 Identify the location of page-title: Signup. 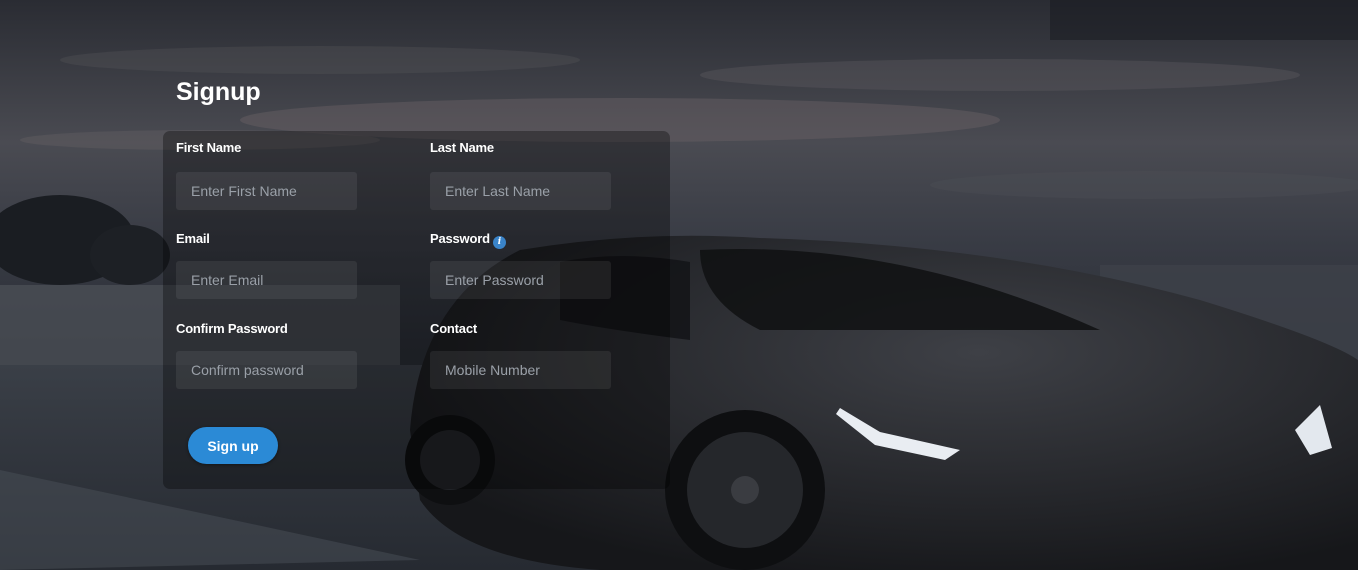
(218, 92).